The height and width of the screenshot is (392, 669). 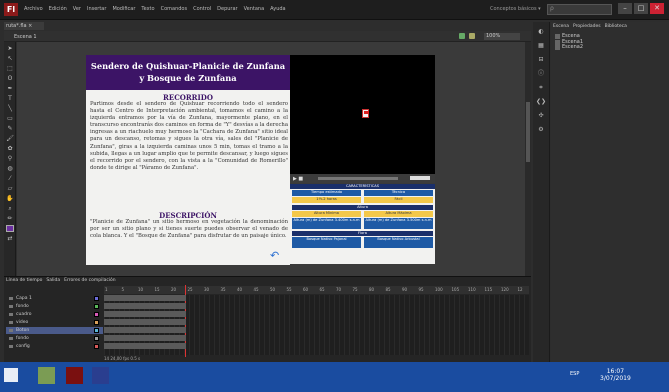 I want to click on swatches-panel-icon: ▦, so click(x=541, y=46).